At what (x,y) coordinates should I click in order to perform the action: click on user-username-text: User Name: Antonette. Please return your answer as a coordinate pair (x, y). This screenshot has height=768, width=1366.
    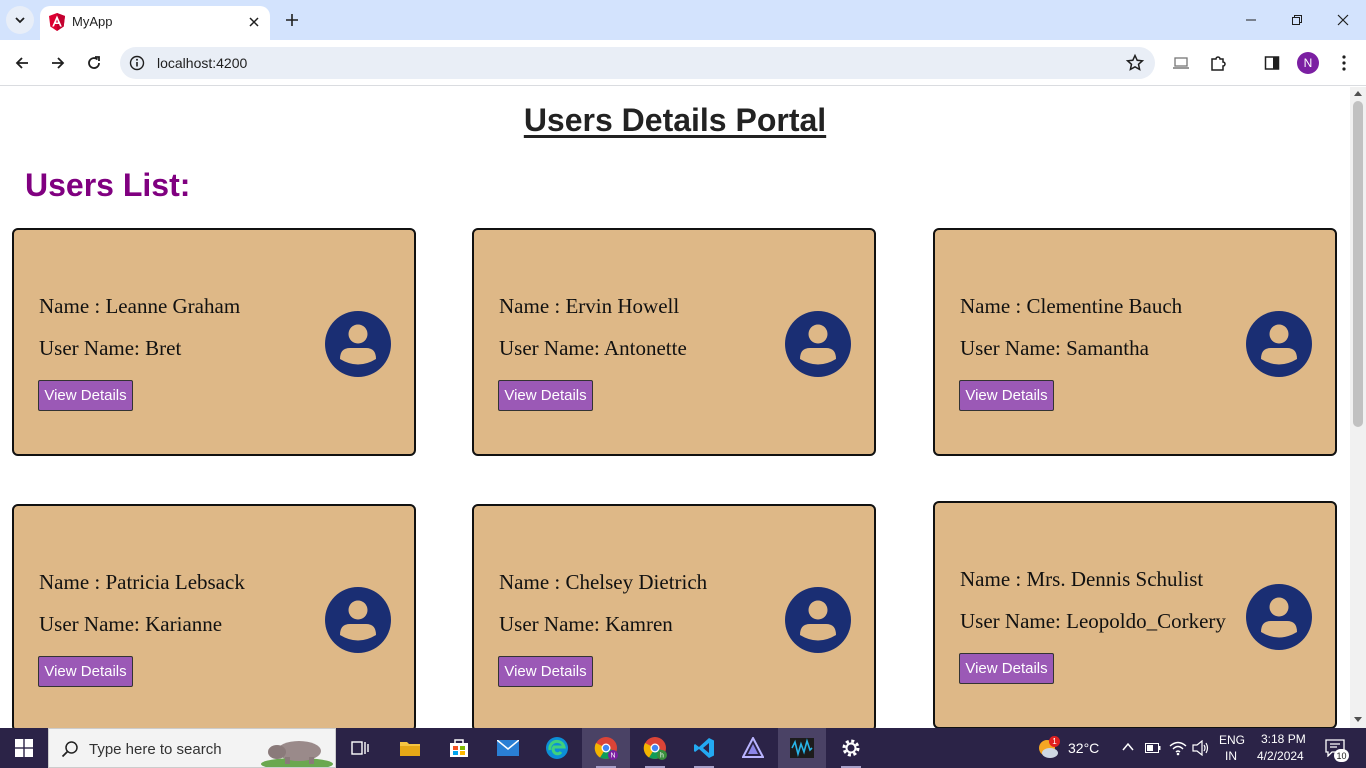
    Looking at the image, I should click on (593, 348).